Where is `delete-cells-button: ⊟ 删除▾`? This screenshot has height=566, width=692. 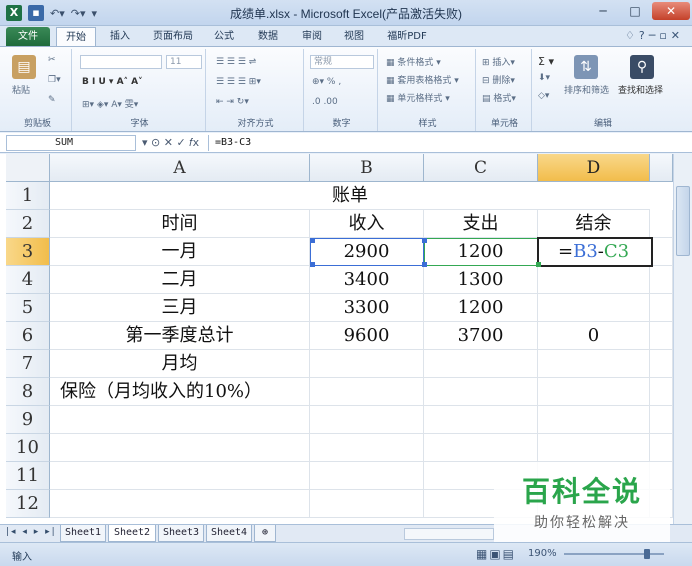
delete-cells-button: ⊟ 删除▾ is located at coordinates (498, 79).